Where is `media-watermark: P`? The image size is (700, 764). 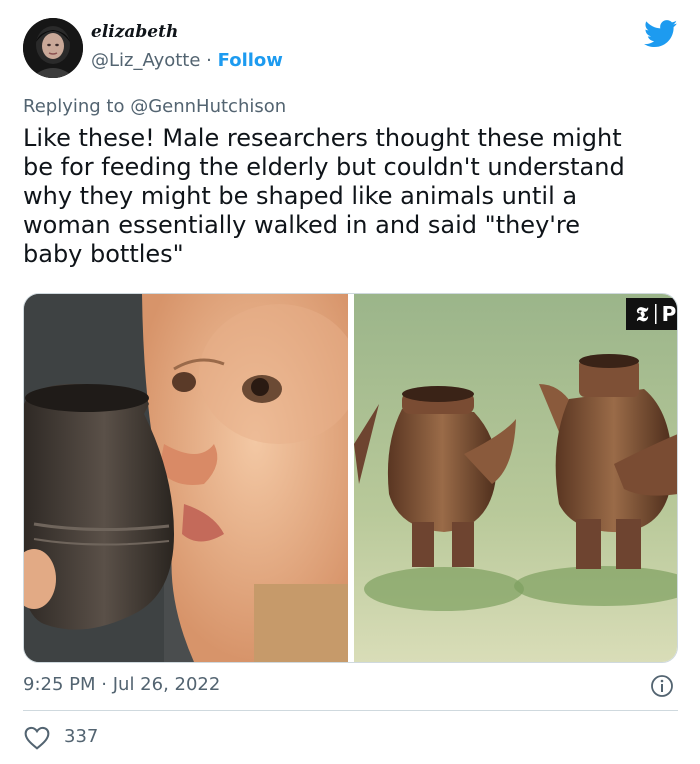
media-watermark: P is located at coordinates (669, 314).